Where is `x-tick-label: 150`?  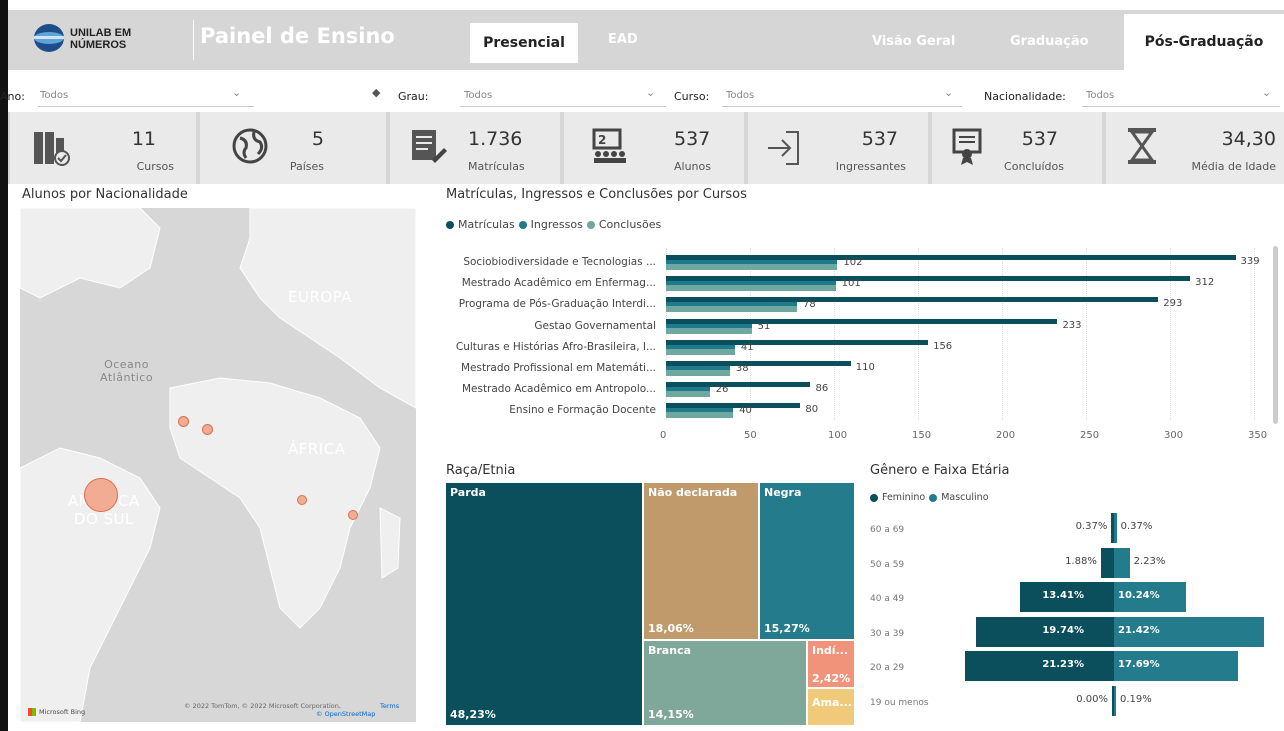
x-tick-label: 150 is located at coordinates (922, 435).